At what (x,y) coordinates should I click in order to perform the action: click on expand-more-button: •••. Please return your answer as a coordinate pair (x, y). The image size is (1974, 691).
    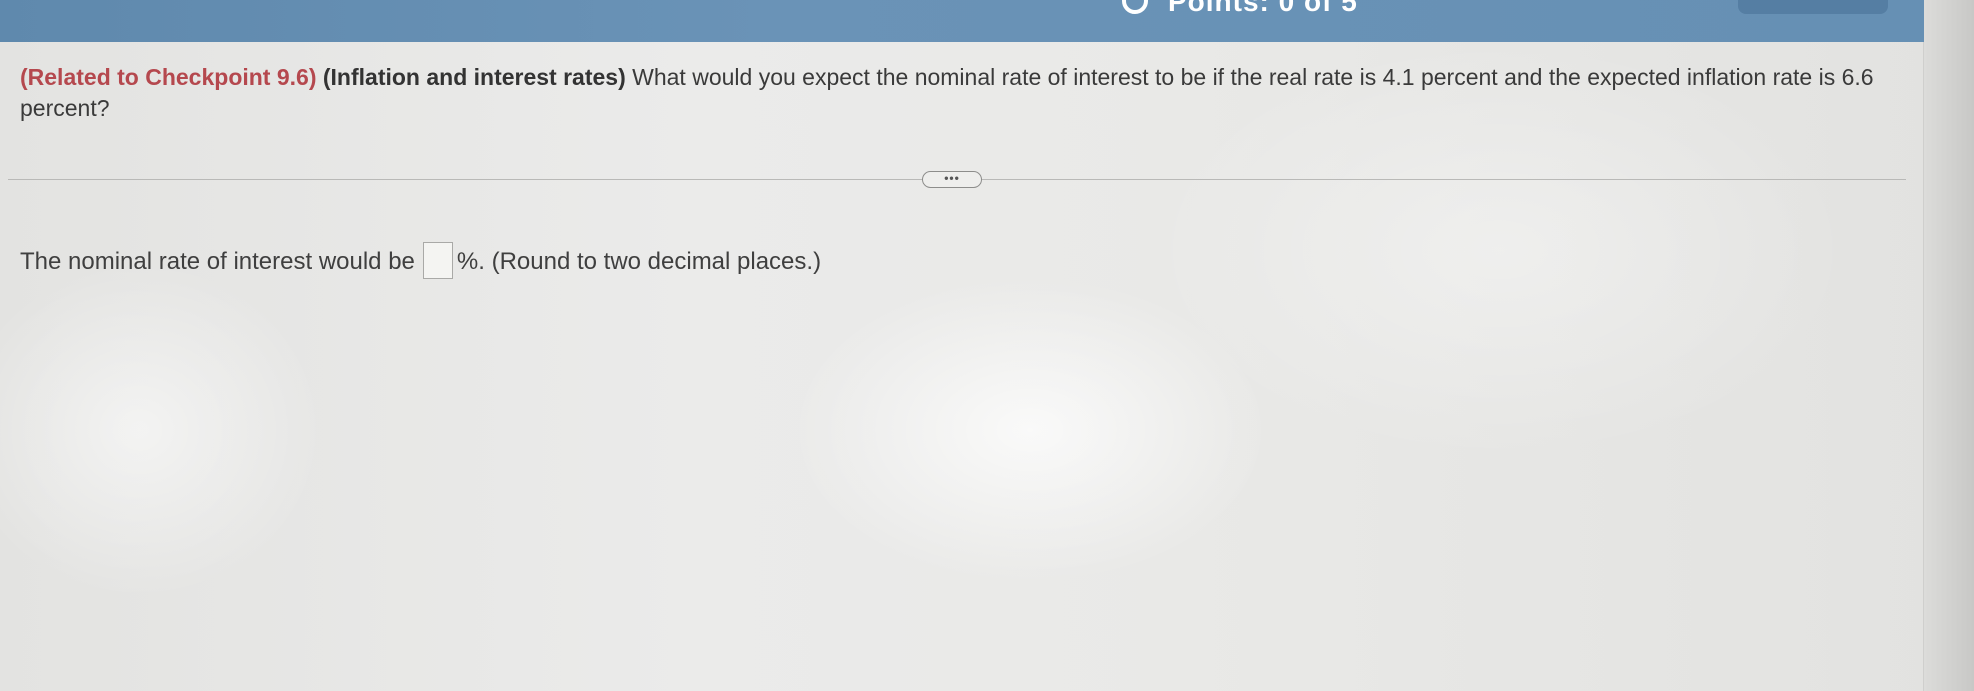
    Looking at the image, I should click on (952, 179).